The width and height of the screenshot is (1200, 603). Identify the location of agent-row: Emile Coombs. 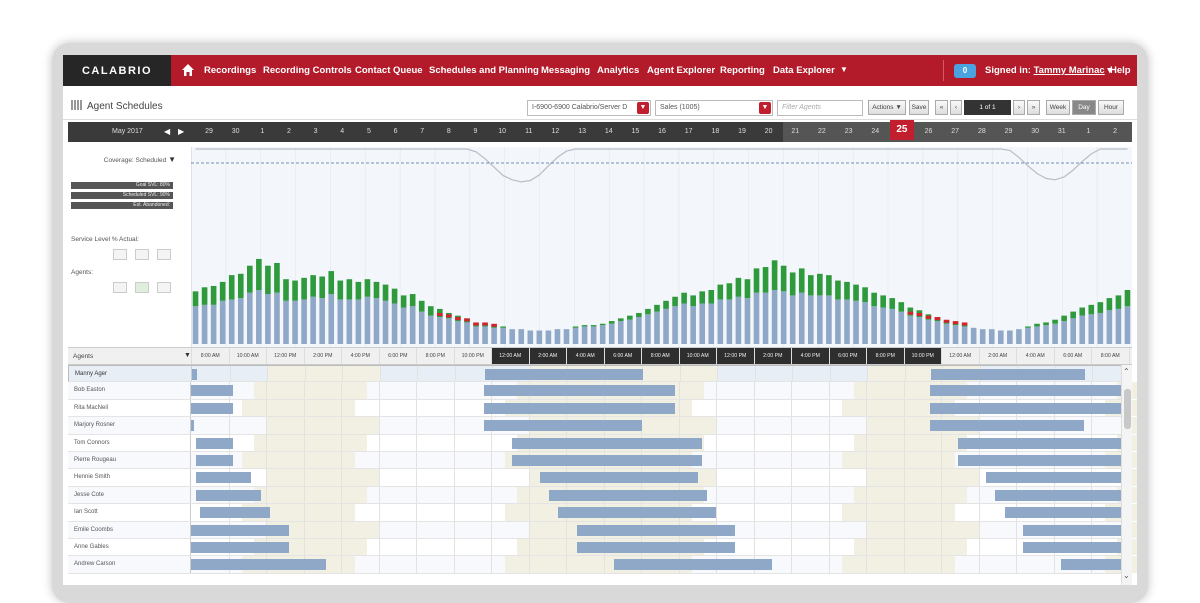
(602, 530).